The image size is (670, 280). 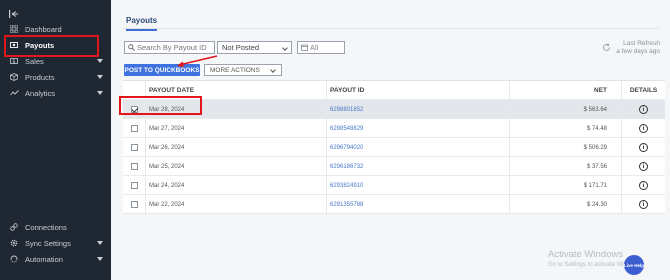 What do you see at coordinates (235, 204) in the screenshot?
I see `payout-date: Mar 22, 2024` at bounding box center [235, 204].